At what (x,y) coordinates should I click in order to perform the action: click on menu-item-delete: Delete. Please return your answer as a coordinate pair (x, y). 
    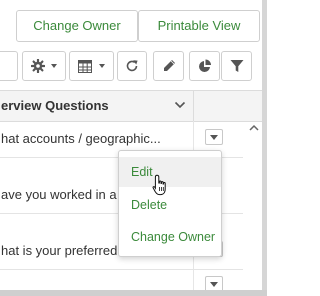
    Looking at the image, I should click on (170, 205).